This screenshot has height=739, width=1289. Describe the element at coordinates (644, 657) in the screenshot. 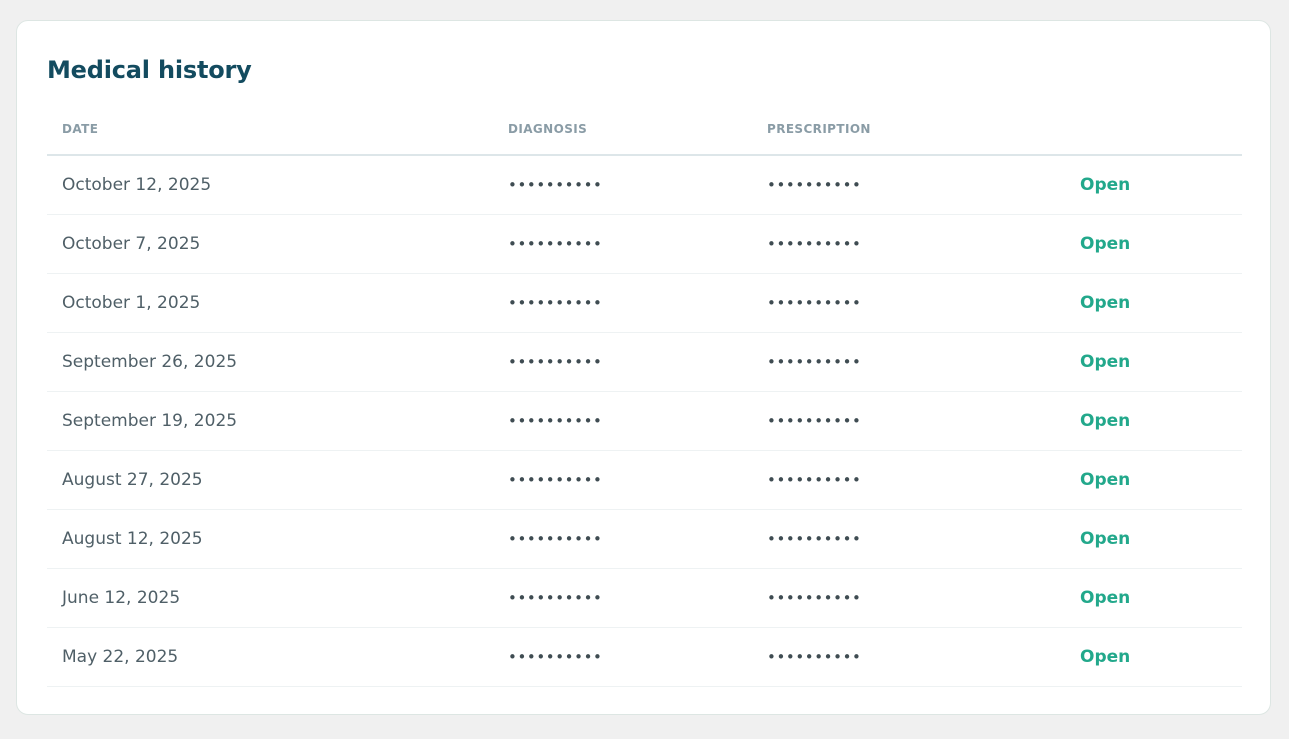

I see `table-row: May 22, 2025 •••••••••• •••••••••• Open` at that location.